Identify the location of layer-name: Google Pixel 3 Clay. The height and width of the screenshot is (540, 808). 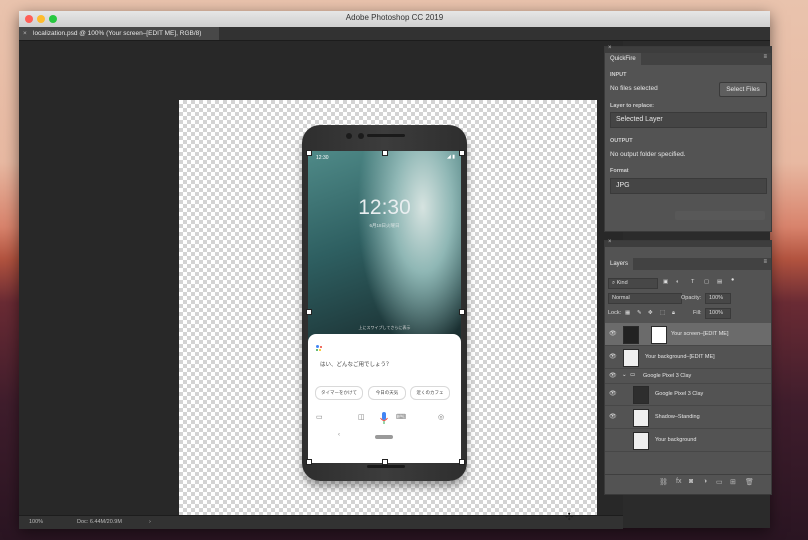
(679, 394).